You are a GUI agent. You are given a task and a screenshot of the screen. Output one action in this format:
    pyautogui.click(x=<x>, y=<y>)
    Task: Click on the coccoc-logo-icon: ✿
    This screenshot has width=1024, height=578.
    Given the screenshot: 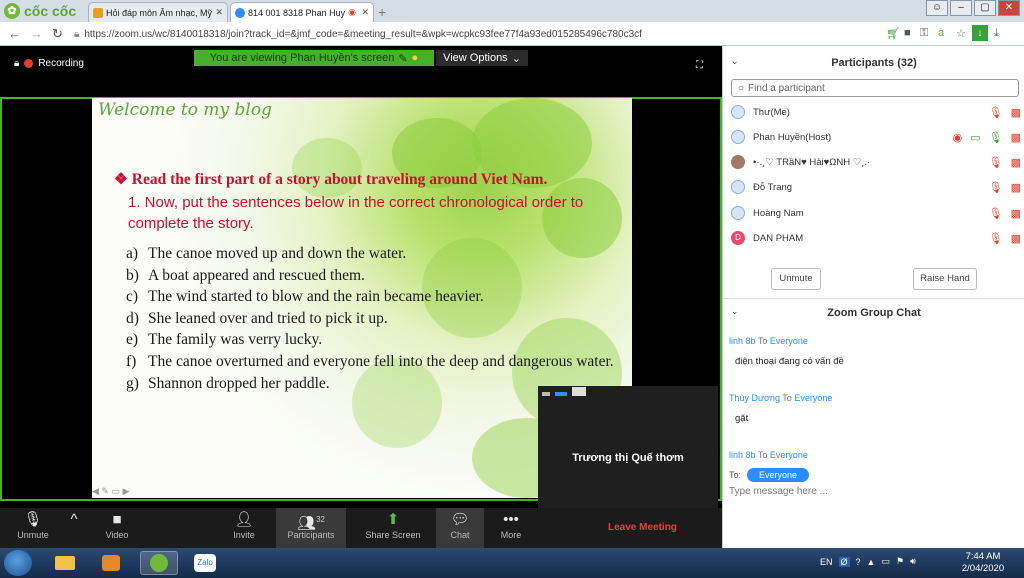 What is the action you would take?
    pyautogui.click(x=12, y=11)
    